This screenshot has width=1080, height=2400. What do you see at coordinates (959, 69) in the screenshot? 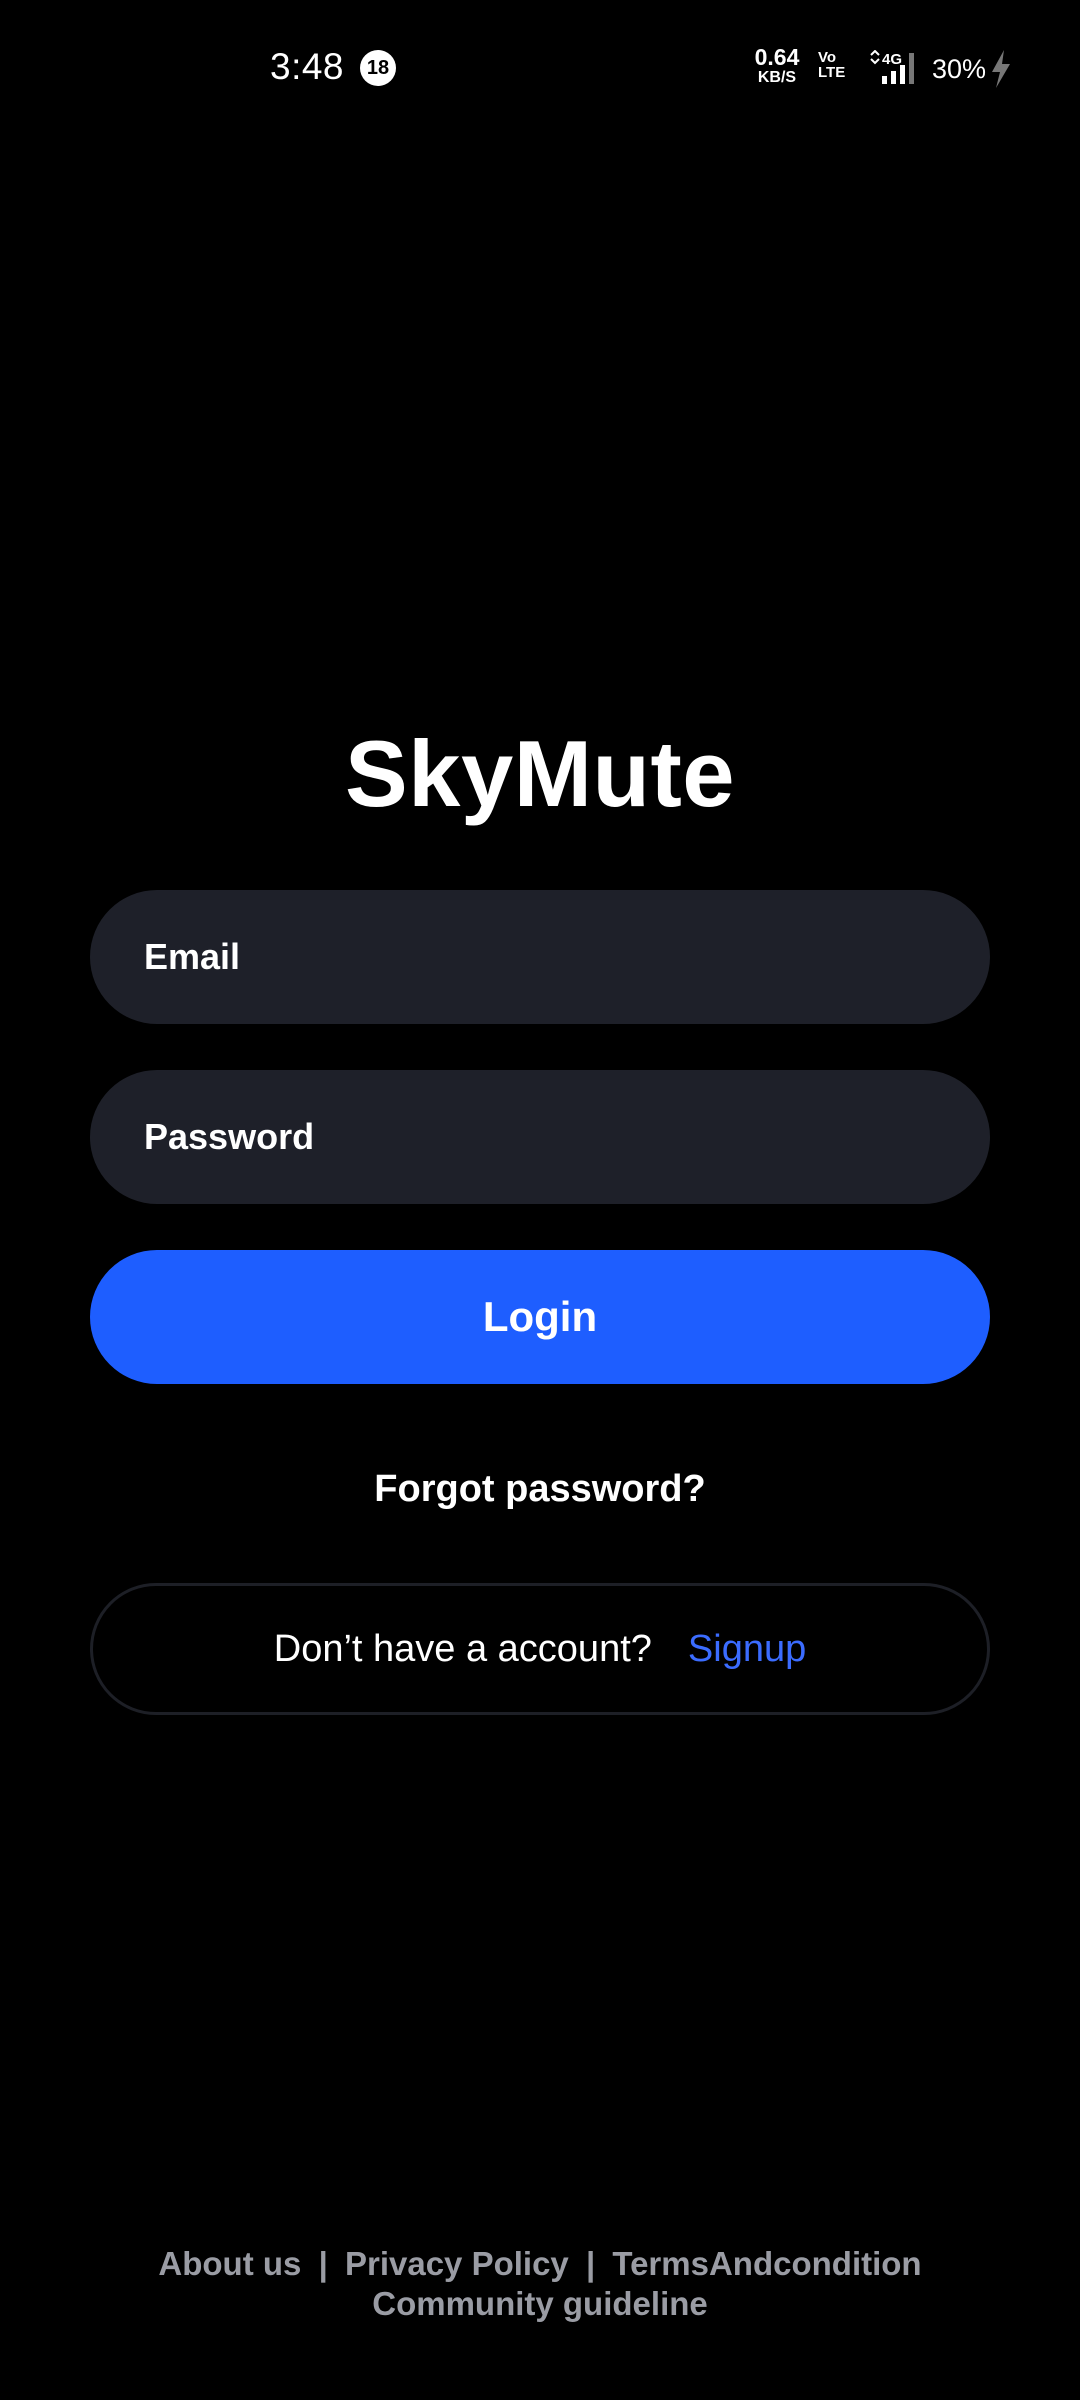
I see `battery-percentage: 30%` at bounding box center [959, 69].